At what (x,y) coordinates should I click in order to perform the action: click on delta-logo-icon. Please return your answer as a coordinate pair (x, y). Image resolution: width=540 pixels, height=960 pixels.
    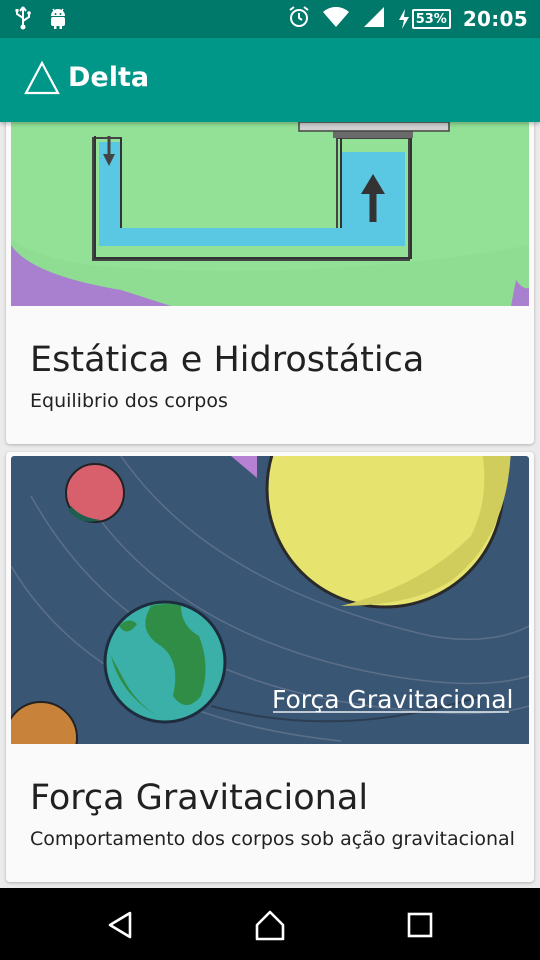
    Looking at the image, I should click on (42, 80).